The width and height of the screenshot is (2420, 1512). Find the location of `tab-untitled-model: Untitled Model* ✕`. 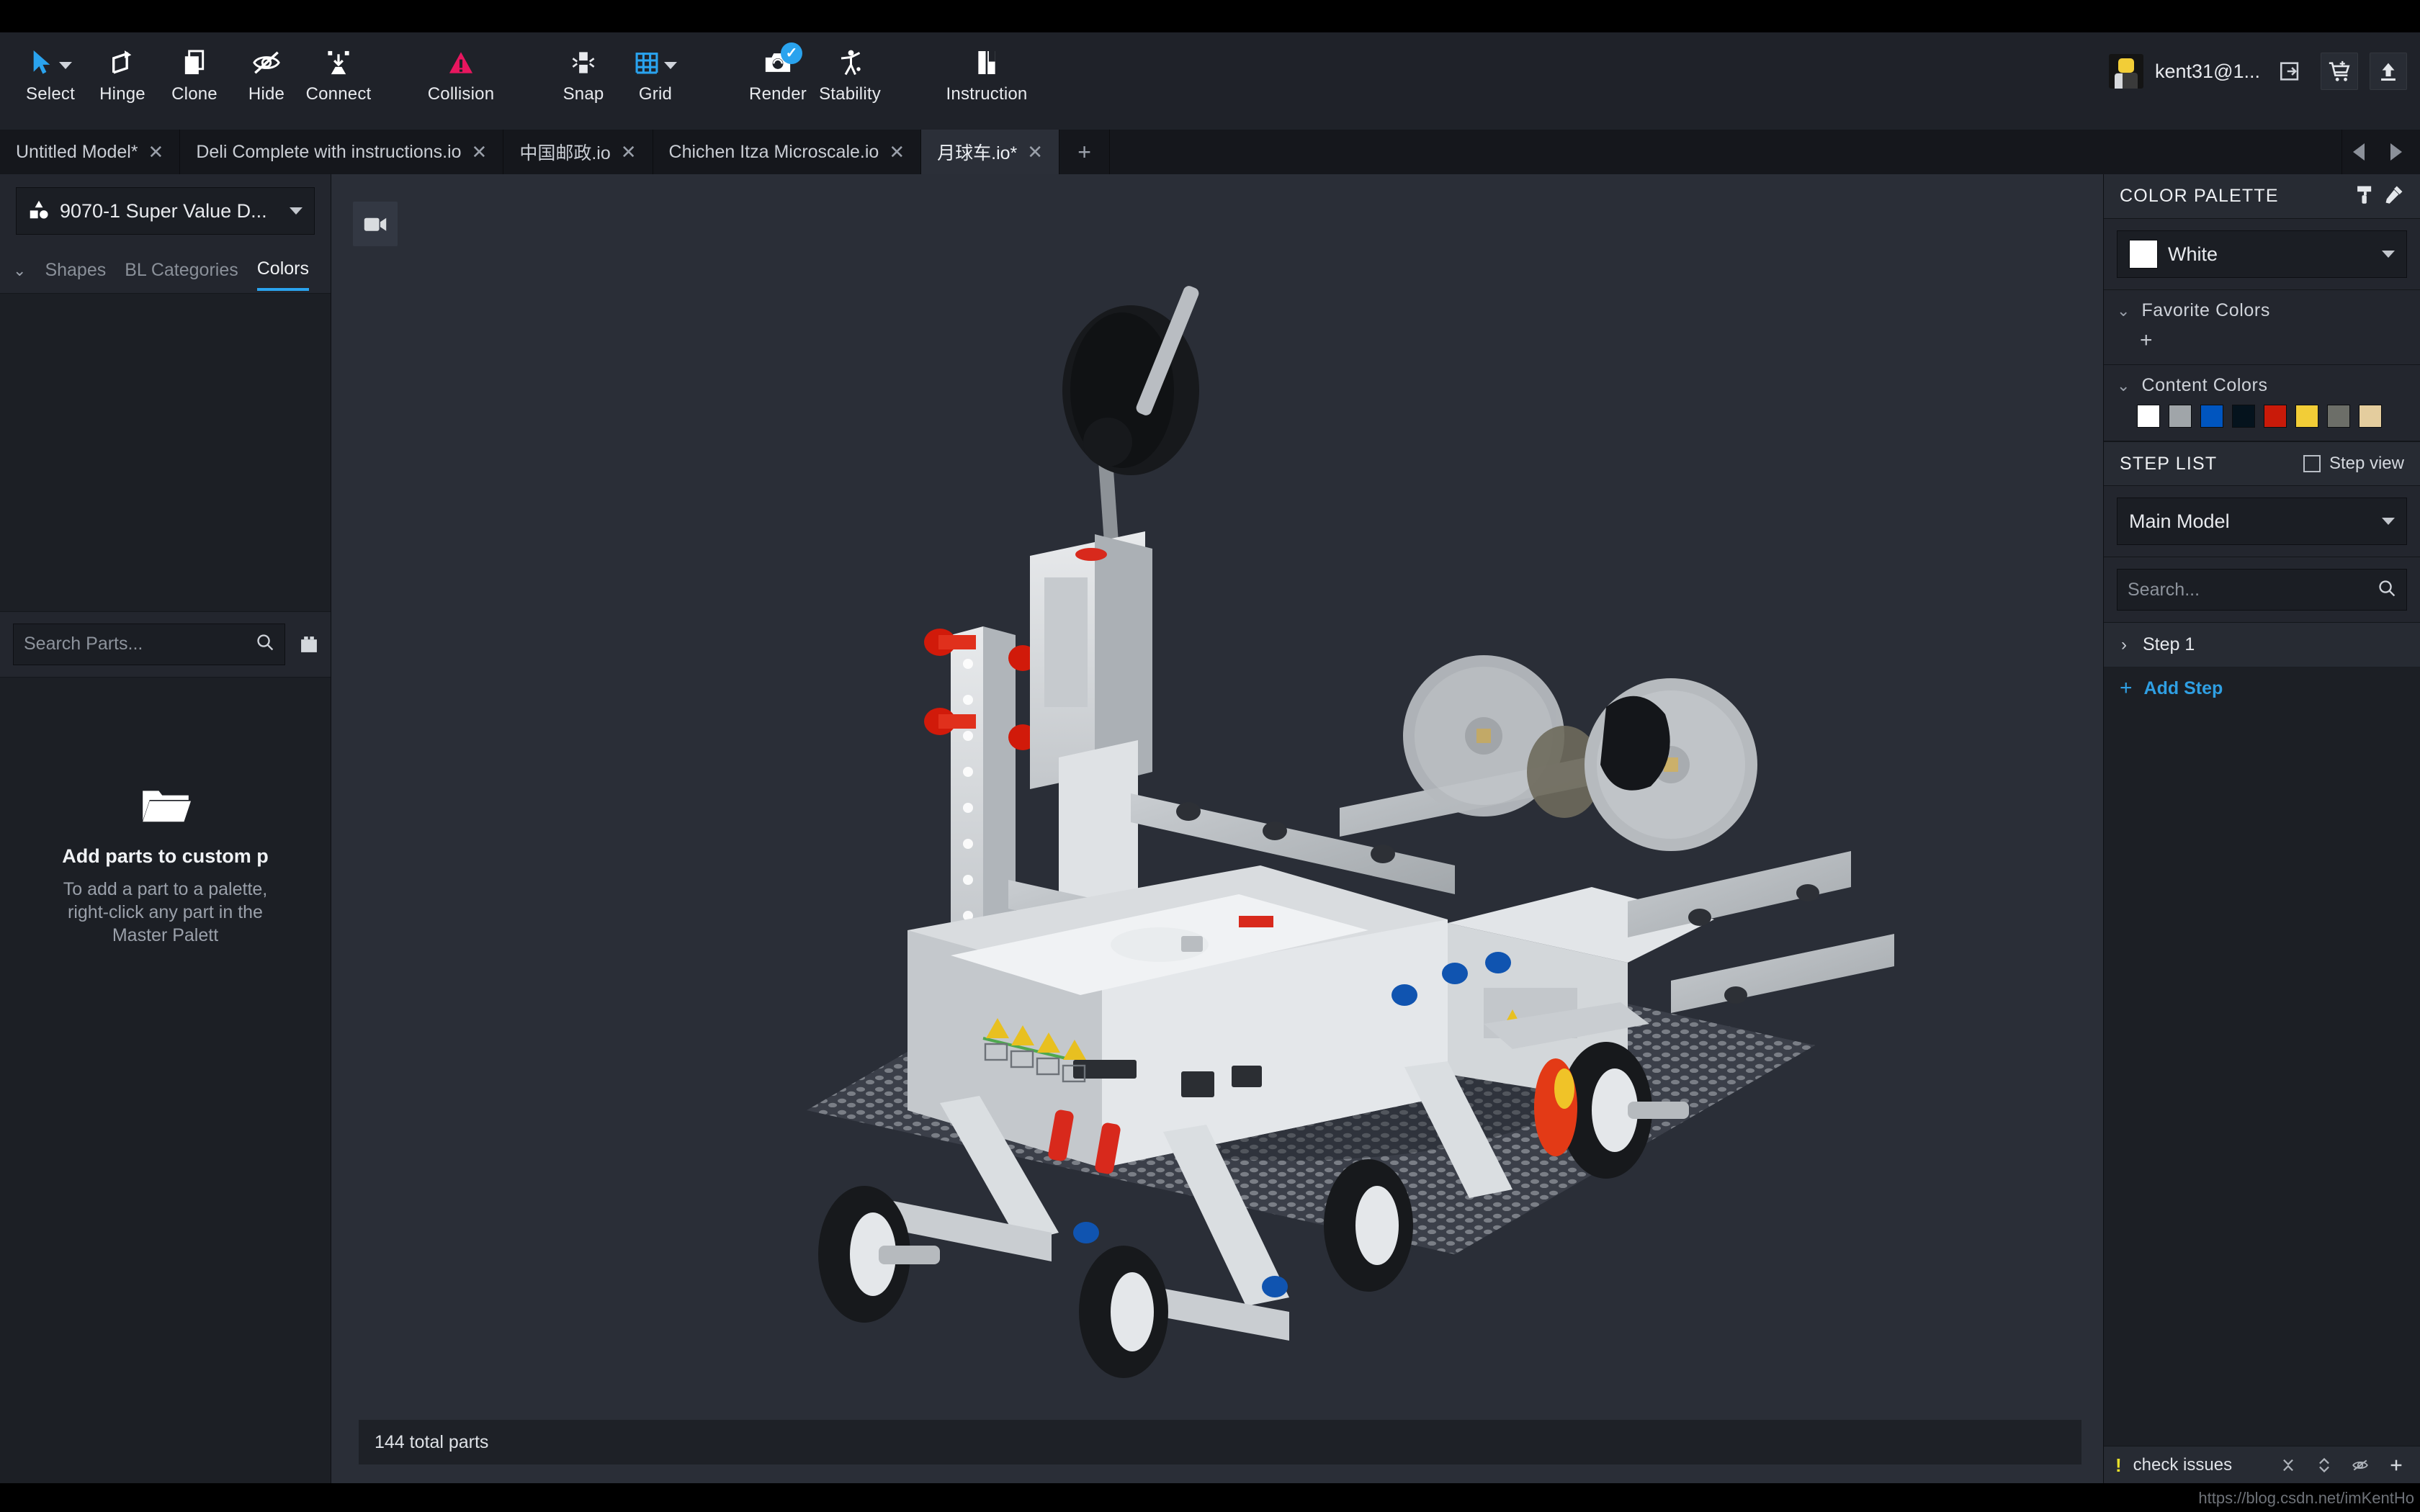

tab-untitled-model: Untitled Model* ✕ is located at coordinates (90, 152).